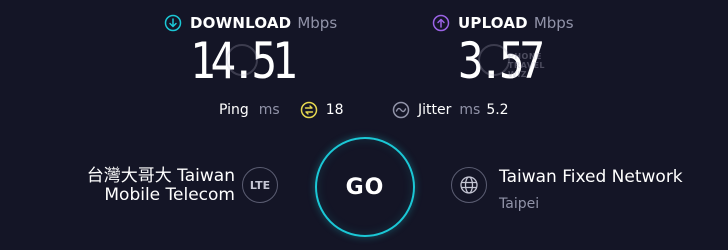  I want to click on watermark-logo, so click(242, 60).